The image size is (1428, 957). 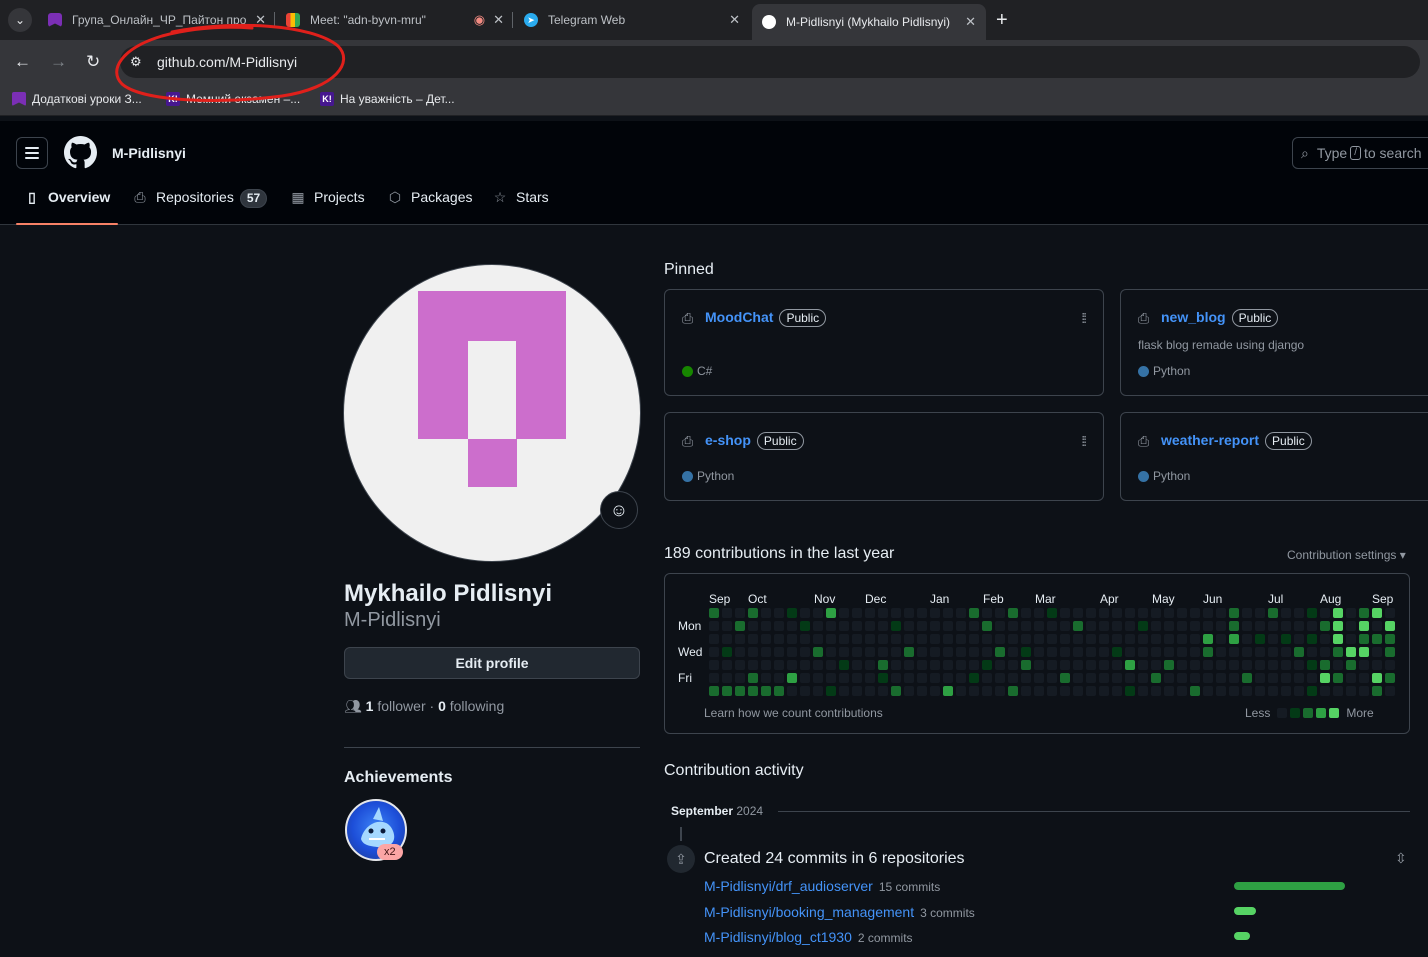 What do you see at coordinates (520, 207) in the screenshot?
I see `tab-stars: ☆ Stars` at bounding box center [520, 207].